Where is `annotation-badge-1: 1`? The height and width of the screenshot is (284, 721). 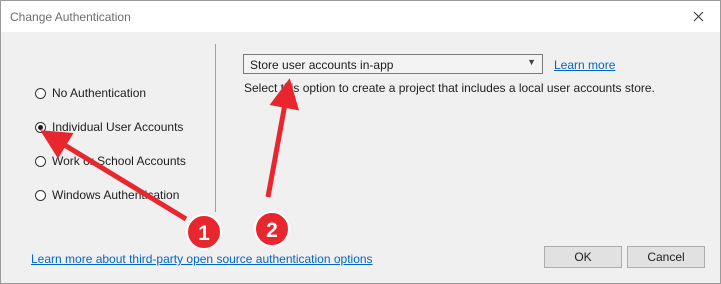
annotation-badge-1: 1 is located at coordinates (204, 232).